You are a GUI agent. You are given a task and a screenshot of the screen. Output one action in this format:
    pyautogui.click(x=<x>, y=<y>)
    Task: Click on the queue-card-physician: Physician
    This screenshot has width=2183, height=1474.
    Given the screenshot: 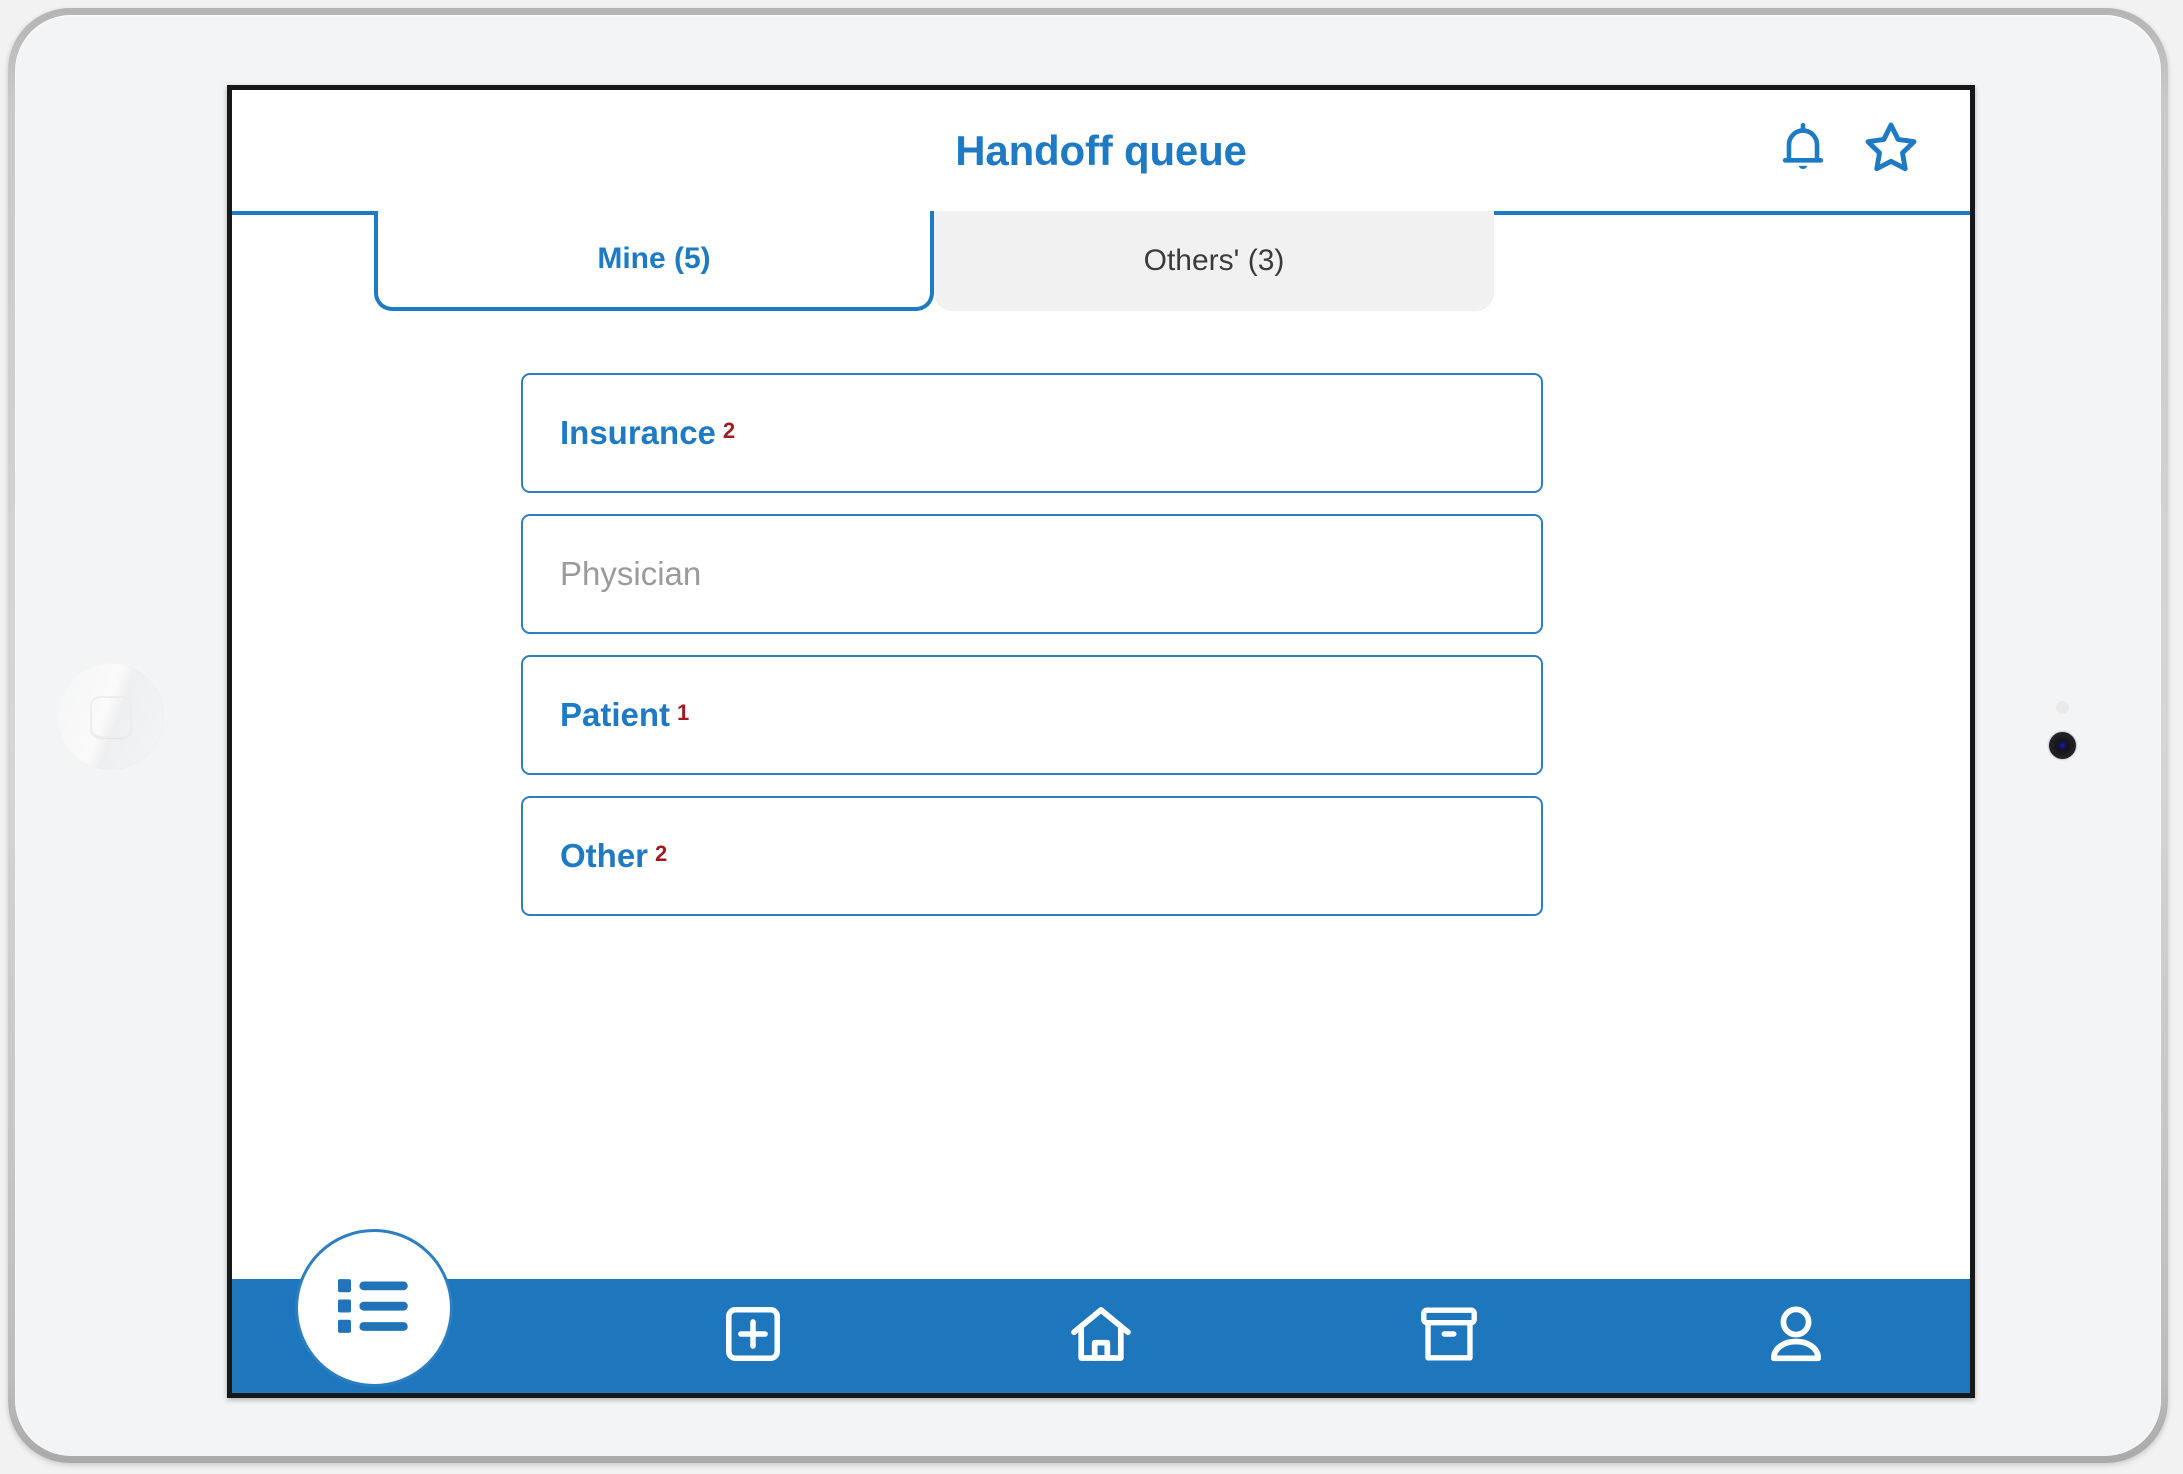 What is the action you would take?
    pyautogui.click(x=1032, y=574)
    